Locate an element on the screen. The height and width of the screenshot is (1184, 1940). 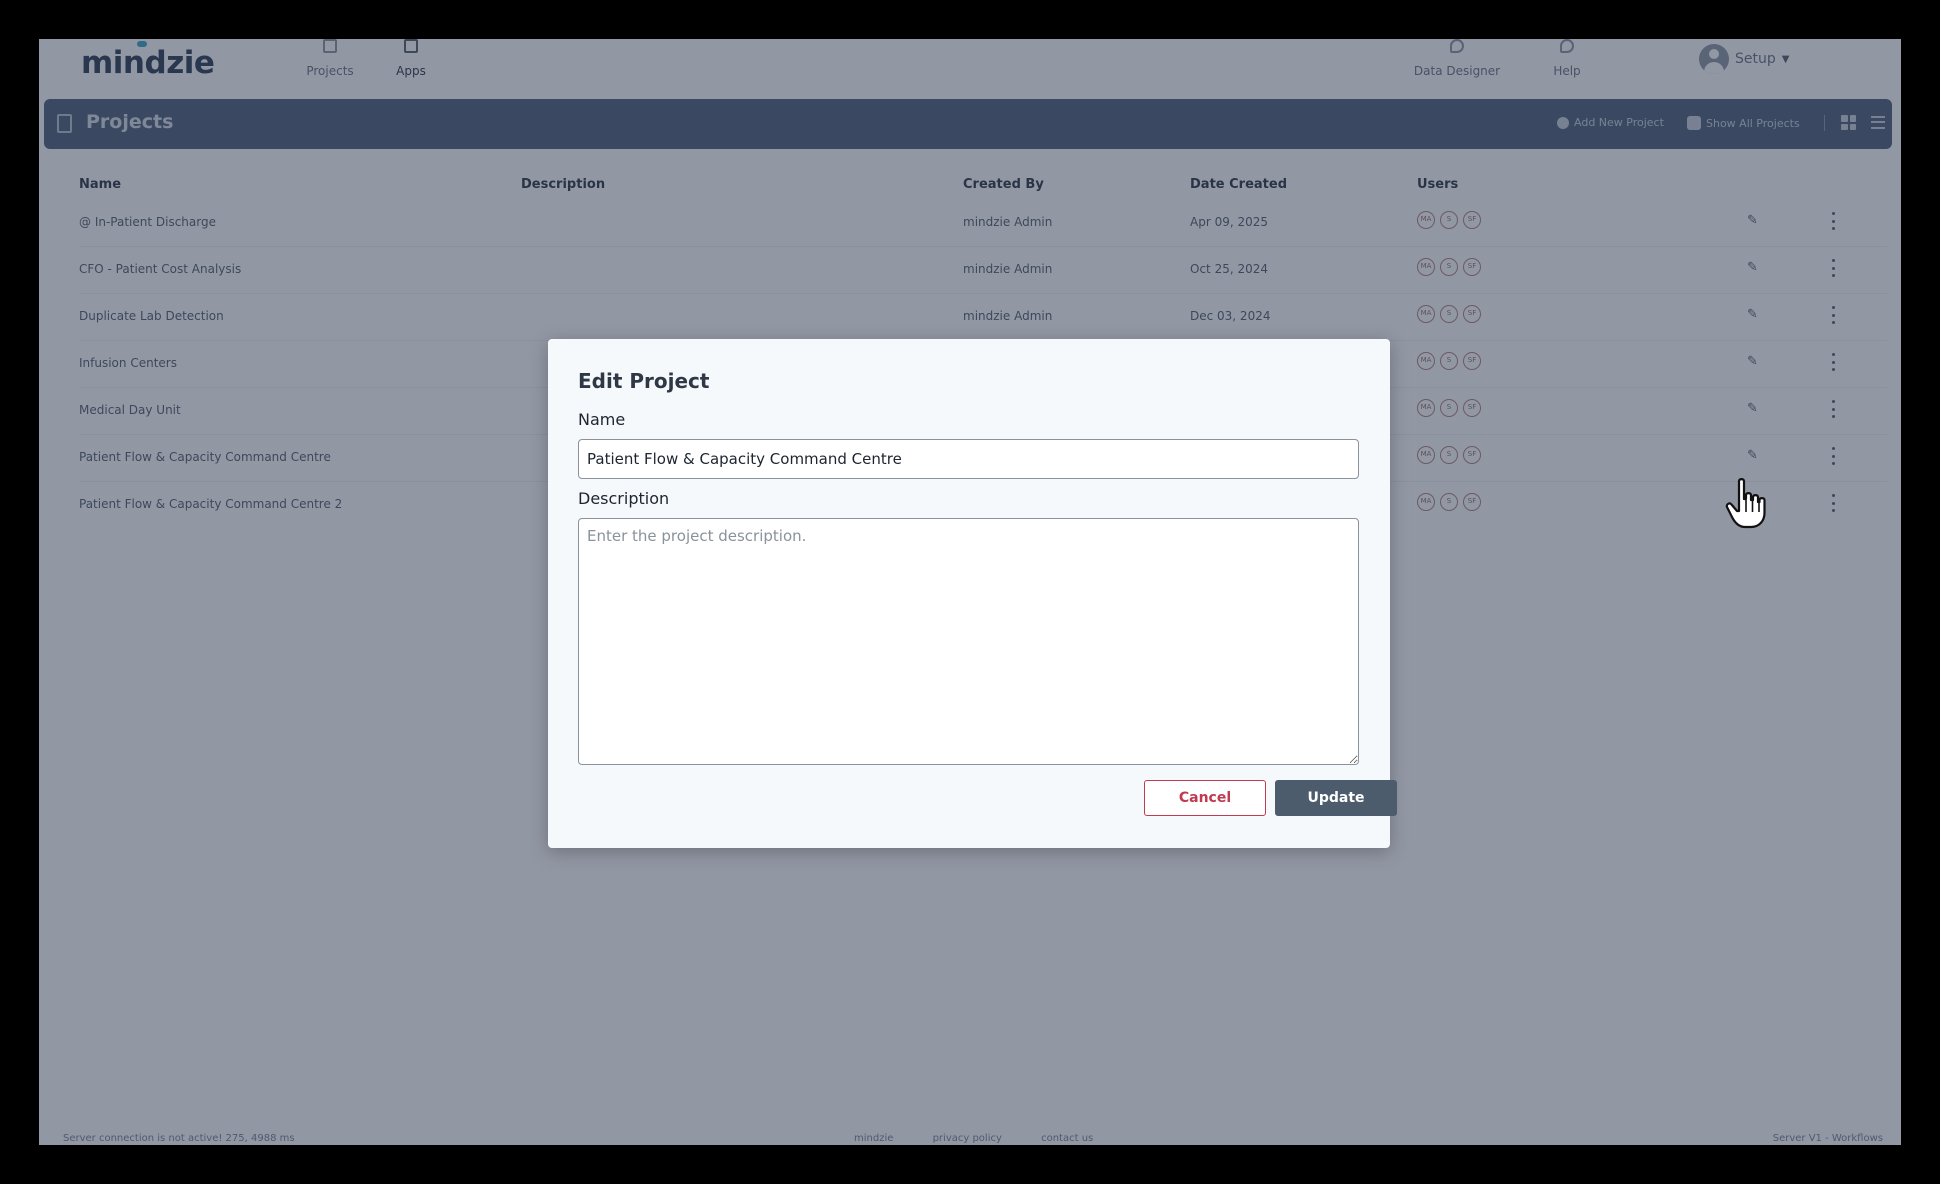
description-label: Description is located at coordinates (624, 498).